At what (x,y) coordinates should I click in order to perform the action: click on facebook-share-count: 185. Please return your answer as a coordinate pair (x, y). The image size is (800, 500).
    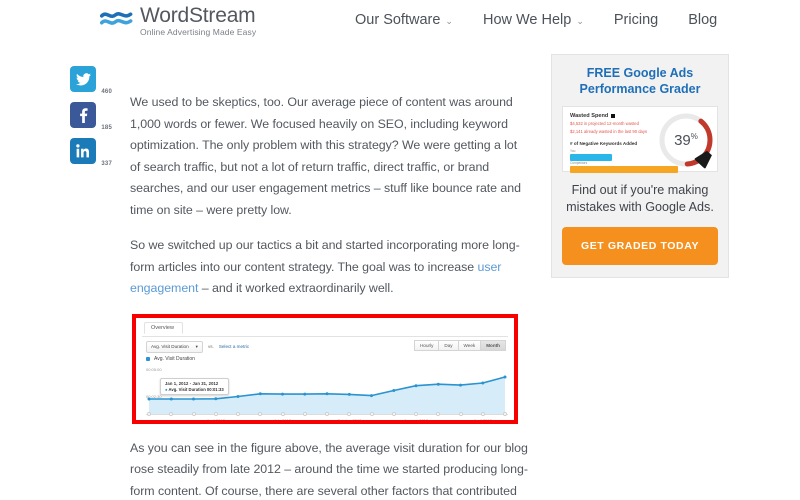
    Looking at the image, I should click on (106, 128).